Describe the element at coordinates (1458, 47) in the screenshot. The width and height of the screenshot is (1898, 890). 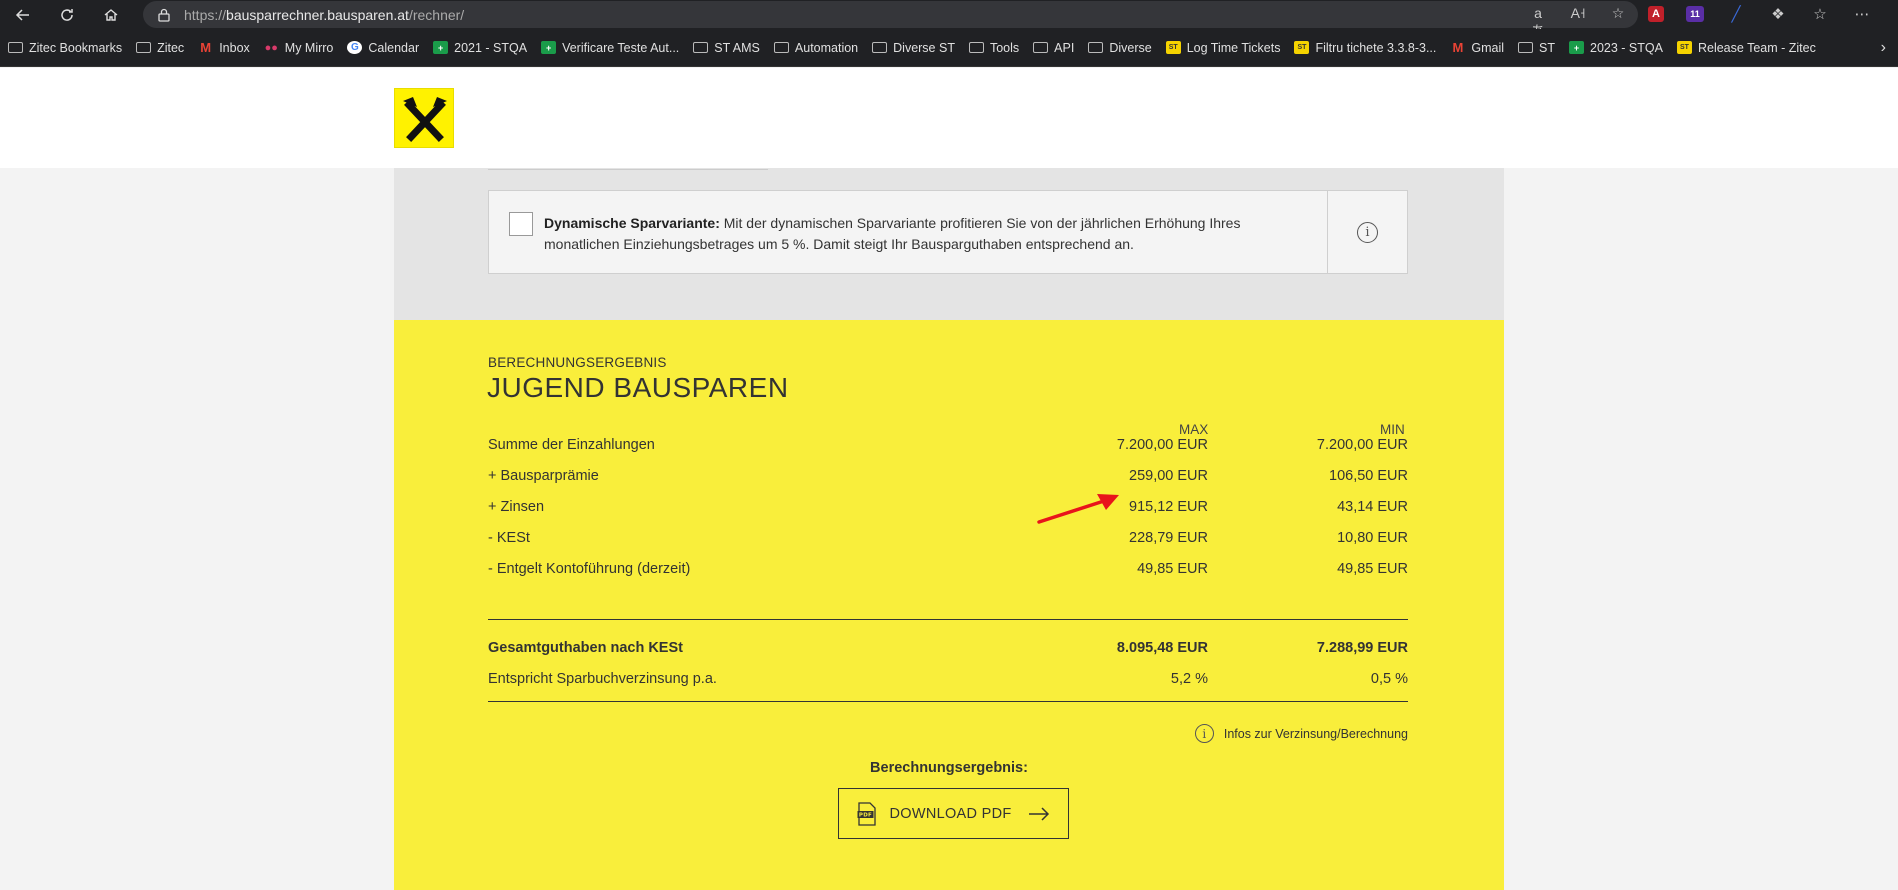
I see `gmail-icon: M` at that location.